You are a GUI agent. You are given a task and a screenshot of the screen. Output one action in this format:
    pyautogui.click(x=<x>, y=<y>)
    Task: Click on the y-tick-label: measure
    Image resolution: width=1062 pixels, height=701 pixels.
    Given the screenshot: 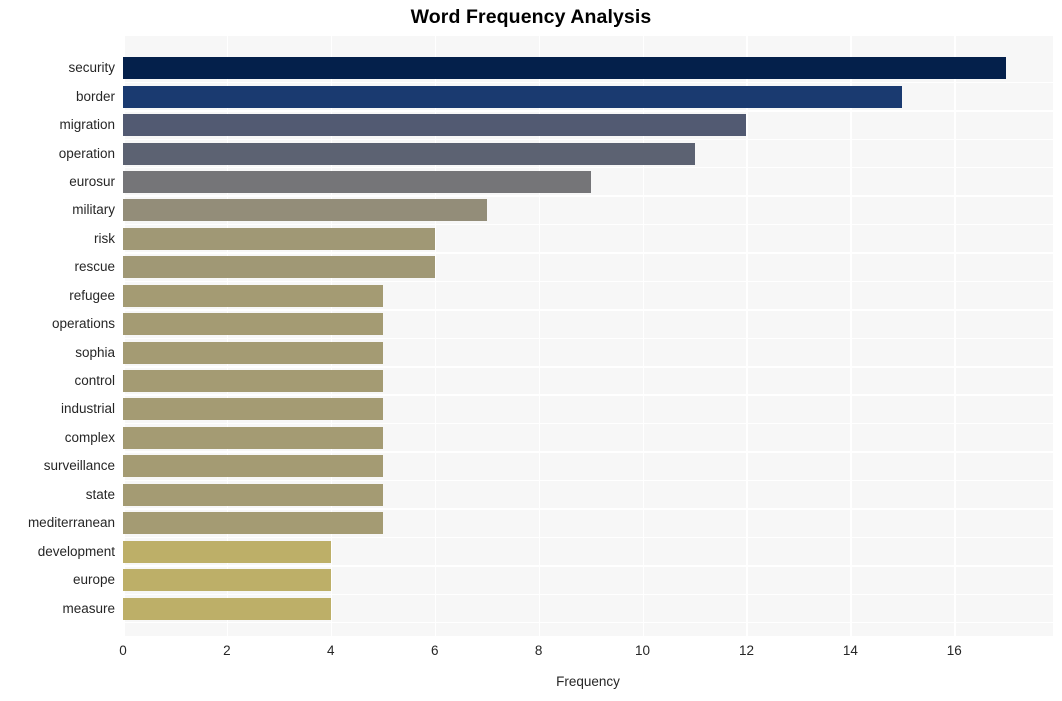 What is the action you would take?
    pyautogui.click(x=88, y=608)
    